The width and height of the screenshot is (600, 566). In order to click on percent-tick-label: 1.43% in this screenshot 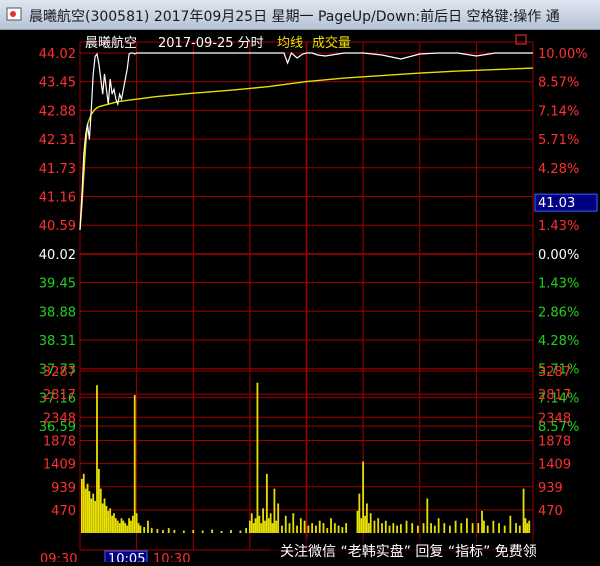, I will do `click(558, 284)`.